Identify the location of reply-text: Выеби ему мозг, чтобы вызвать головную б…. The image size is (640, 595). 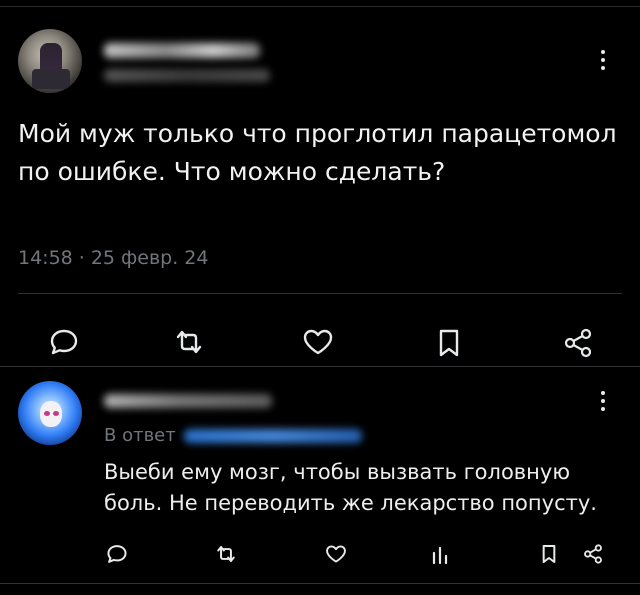
(350, 487).